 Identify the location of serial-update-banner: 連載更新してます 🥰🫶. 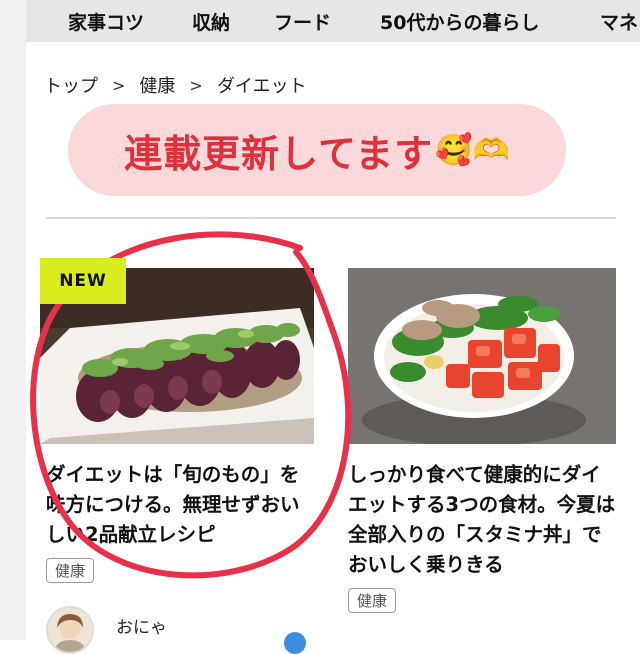
(317, 150).